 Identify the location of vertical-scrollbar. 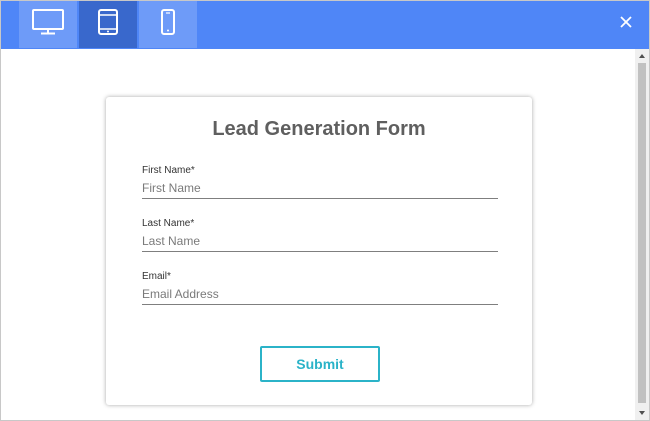
(642, 234).